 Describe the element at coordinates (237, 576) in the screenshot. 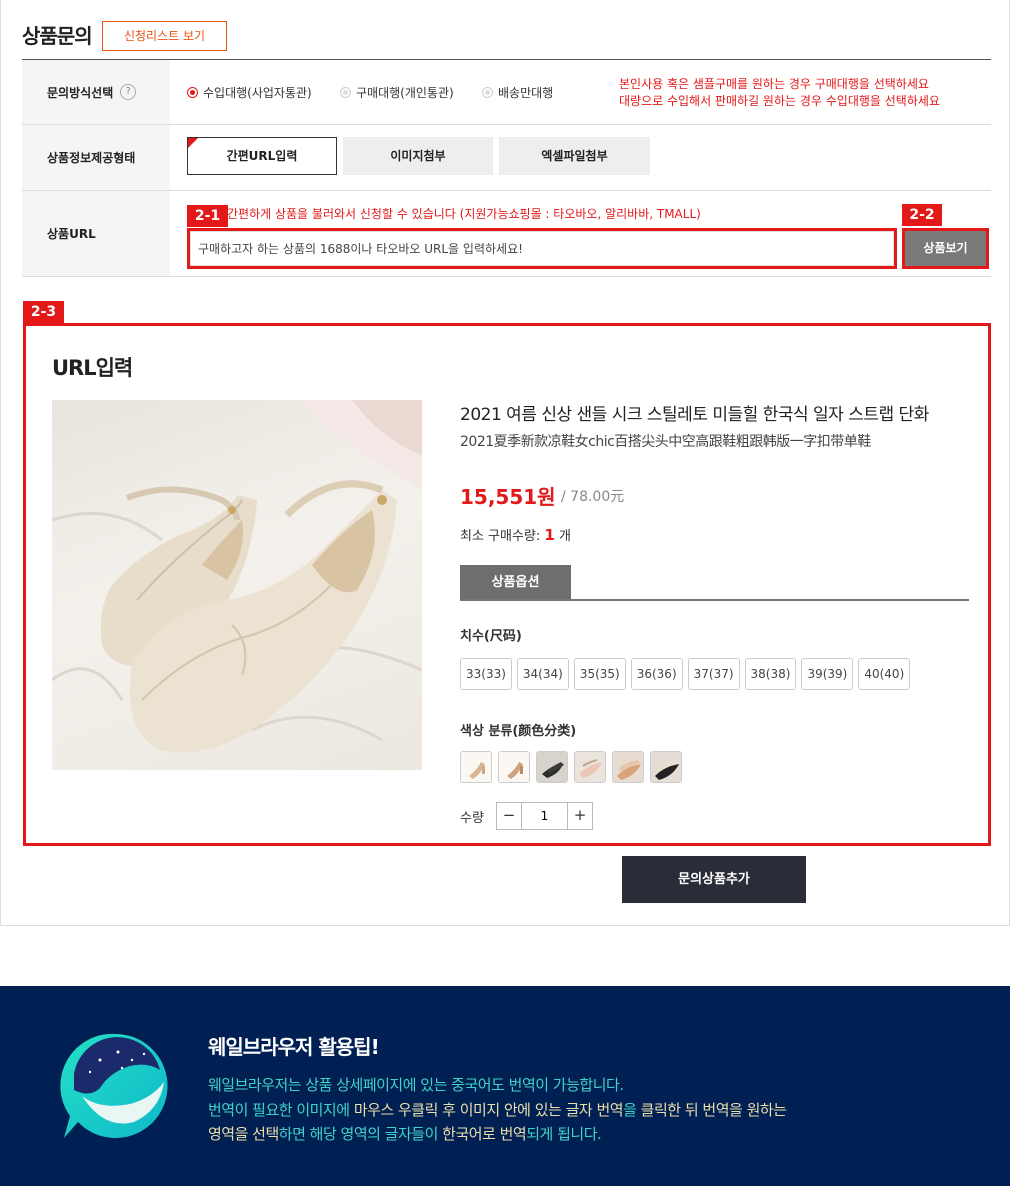

I see `shoe-illustration` at that location.